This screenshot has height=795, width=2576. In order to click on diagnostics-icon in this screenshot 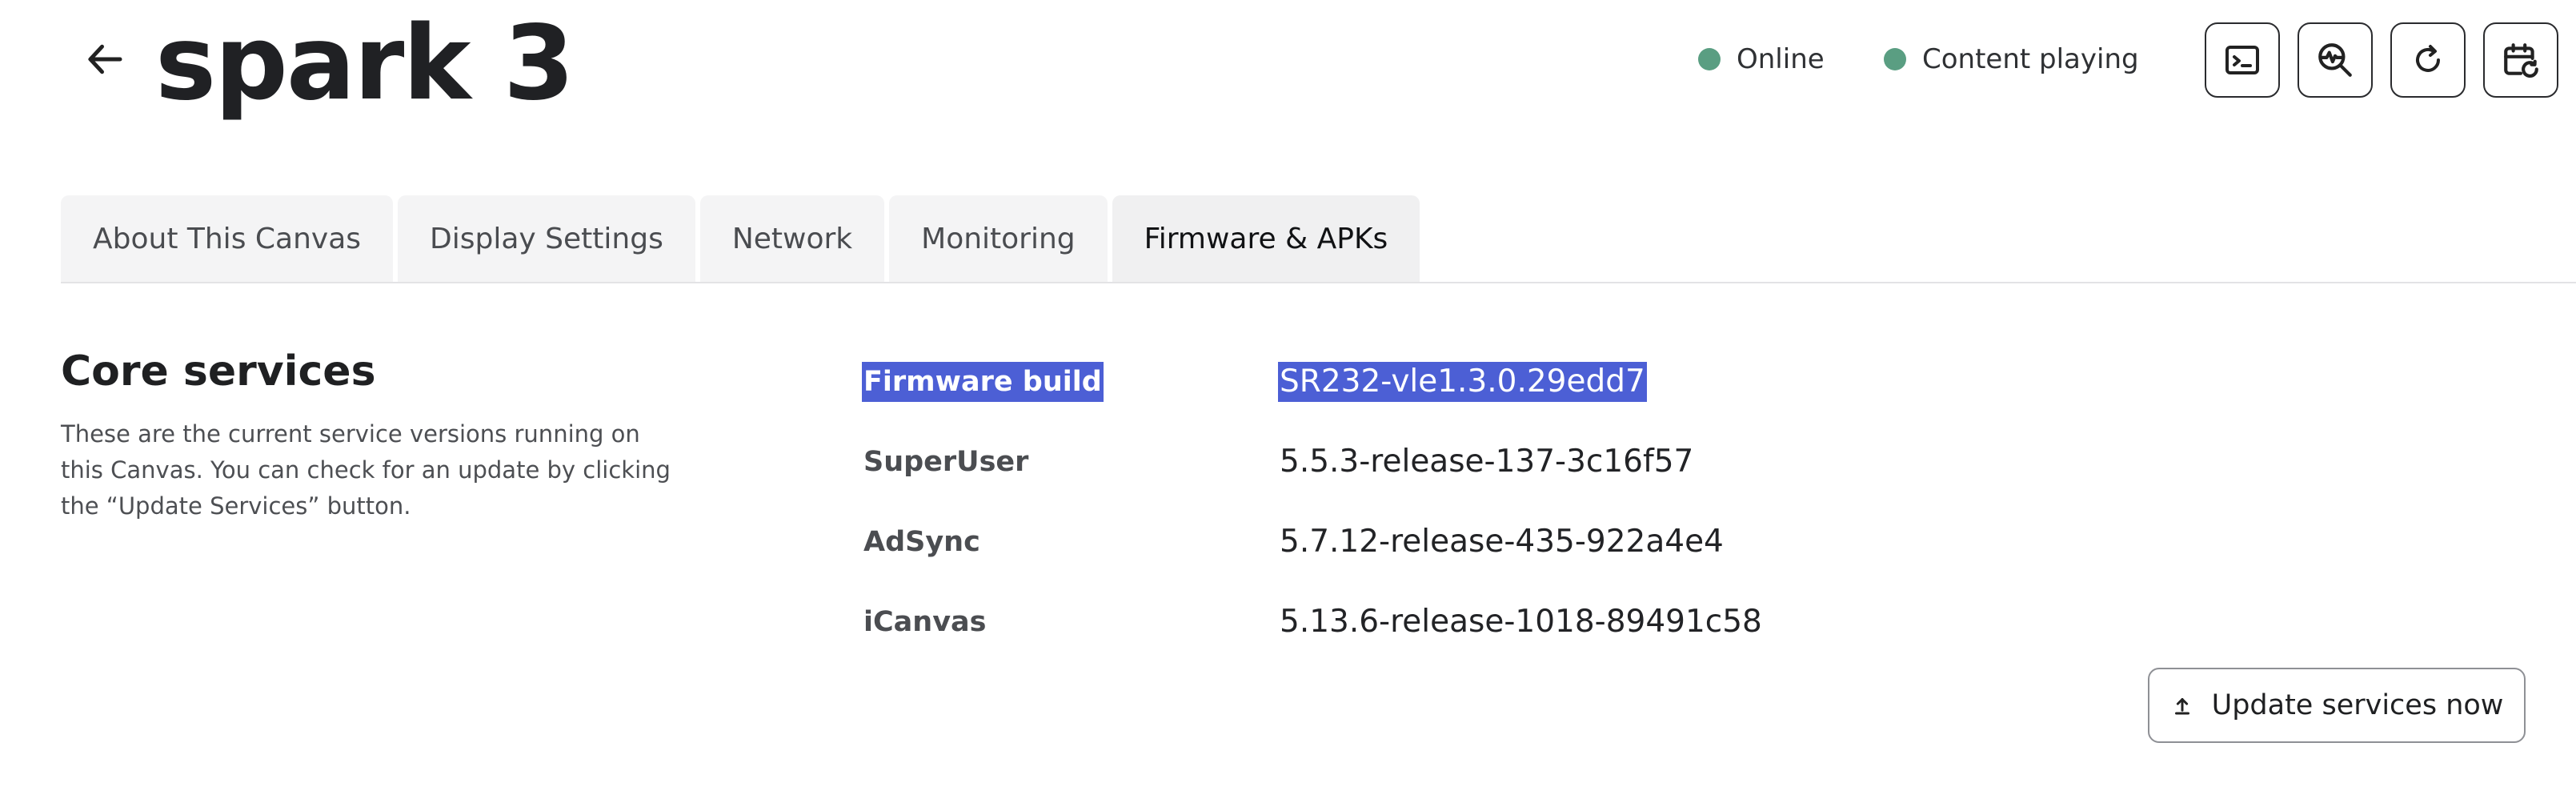, I will do `click(2335, 60)`.